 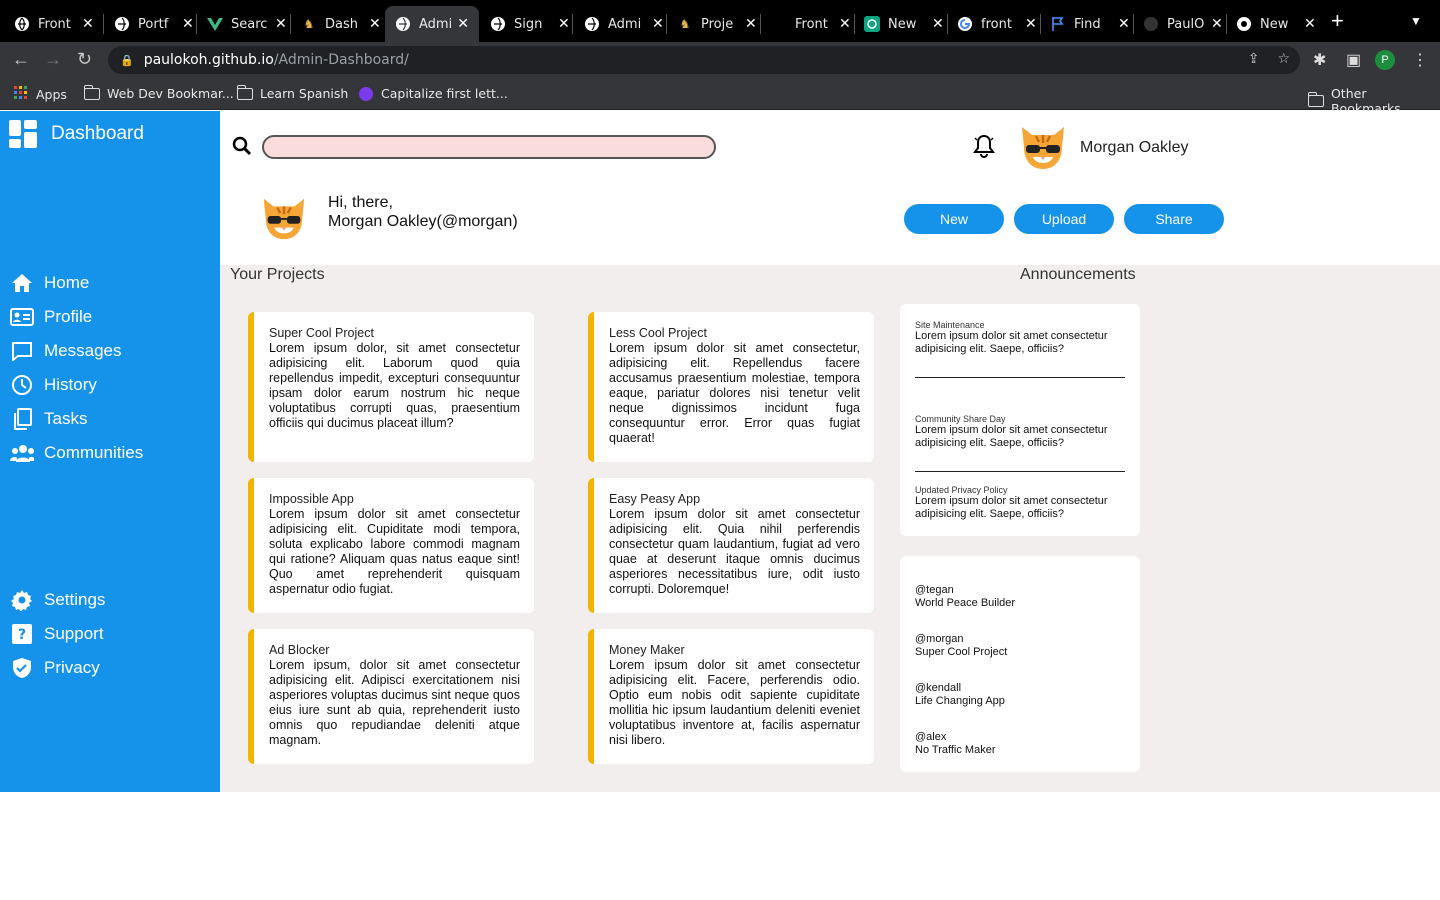 What do you see at coordinates (934, 590) in the screenshot?
I see `trending-handle: @tegan` at bounding box center [934, 590].